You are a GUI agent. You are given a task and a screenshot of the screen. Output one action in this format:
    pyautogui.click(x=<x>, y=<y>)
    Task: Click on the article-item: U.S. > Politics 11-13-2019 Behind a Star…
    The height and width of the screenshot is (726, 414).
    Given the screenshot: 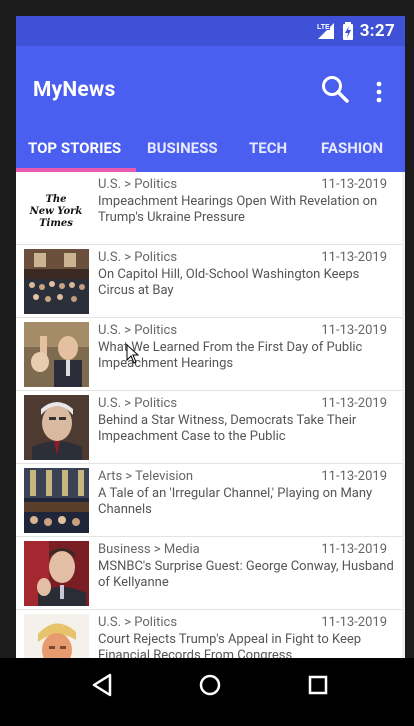 What is the action you would take?
    pyautogui.click(x=210, y=427)
    